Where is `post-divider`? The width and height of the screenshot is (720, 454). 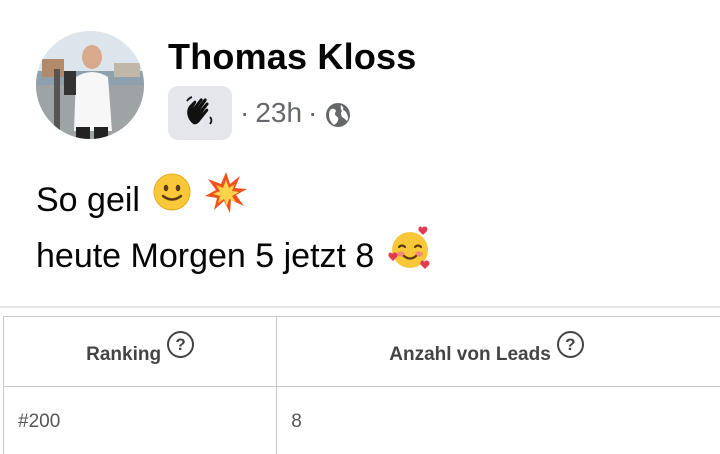
post-divider is located at coordinates (360, 307).